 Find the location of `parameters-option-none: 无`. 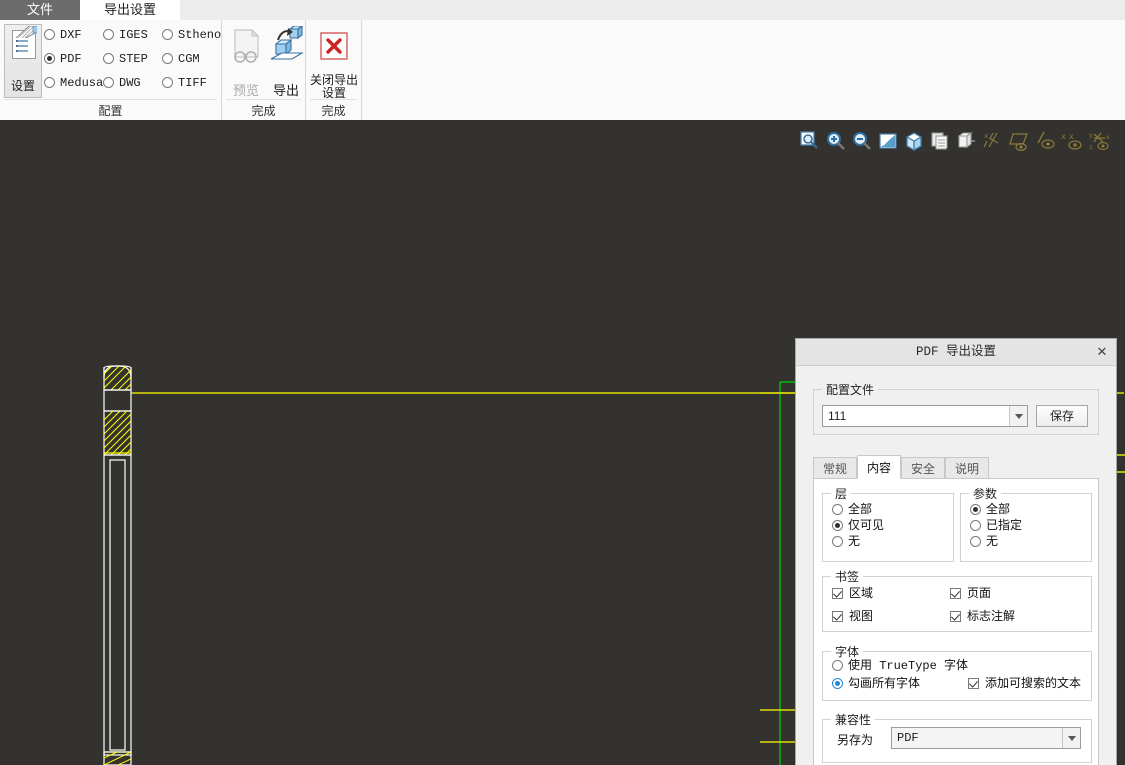

parameters-option-none: 无 is located at coordinates (984, 541).